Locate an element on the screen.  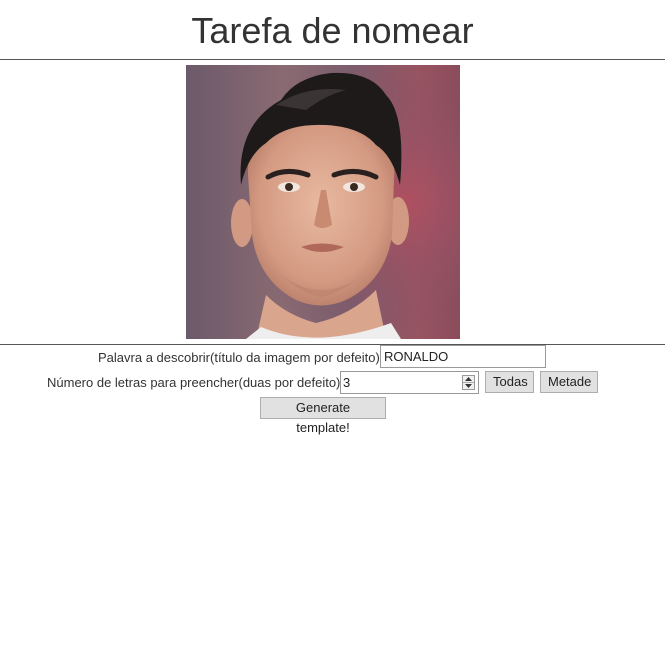
spin-down-icon is located at coordinates (468, 386).